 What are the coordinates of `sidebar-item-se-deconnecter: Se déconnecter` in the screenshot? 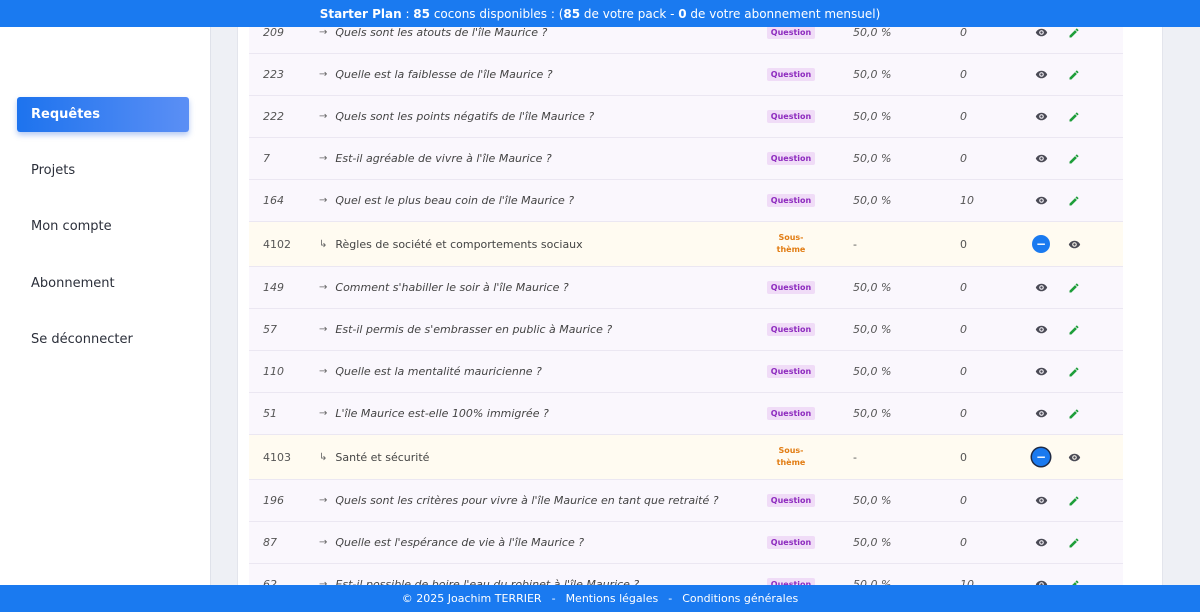 It's located at (103, 339).